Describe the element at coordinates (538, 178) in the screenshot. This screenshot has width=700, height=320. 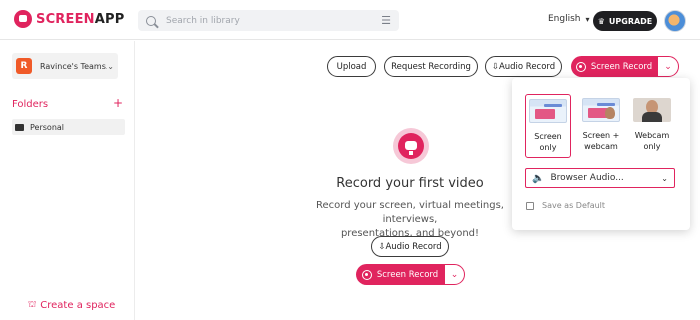
I see `speaker-icon: 🔈` at that location.